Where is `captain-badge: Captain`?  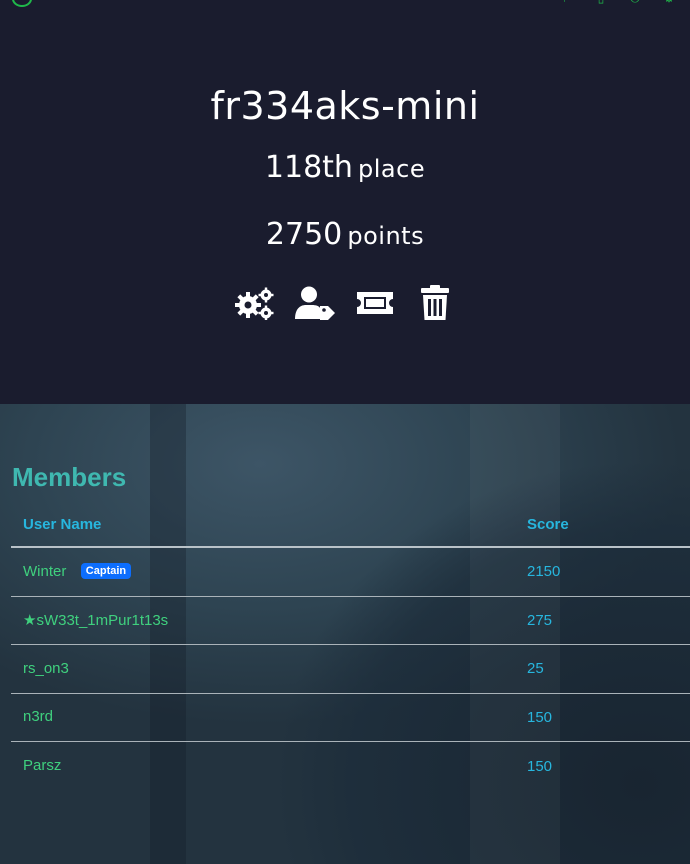 captain-badge: Captain is located at coordinates (106, 570).